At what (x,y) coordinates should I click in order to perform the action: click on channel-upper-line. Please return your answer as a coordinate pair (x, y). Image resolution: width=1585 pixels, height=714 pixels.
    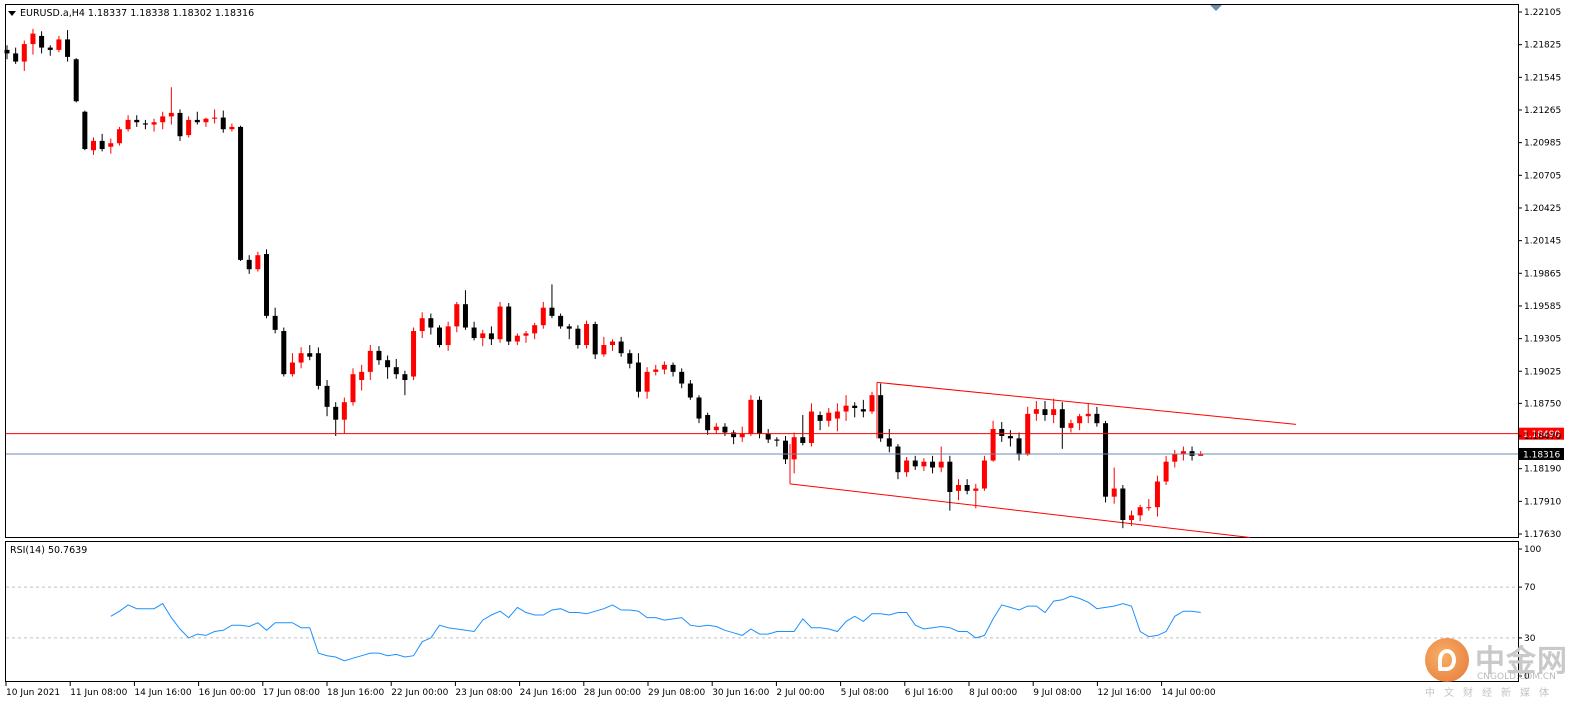
    Looking at the image, I should click on (1086, 403).